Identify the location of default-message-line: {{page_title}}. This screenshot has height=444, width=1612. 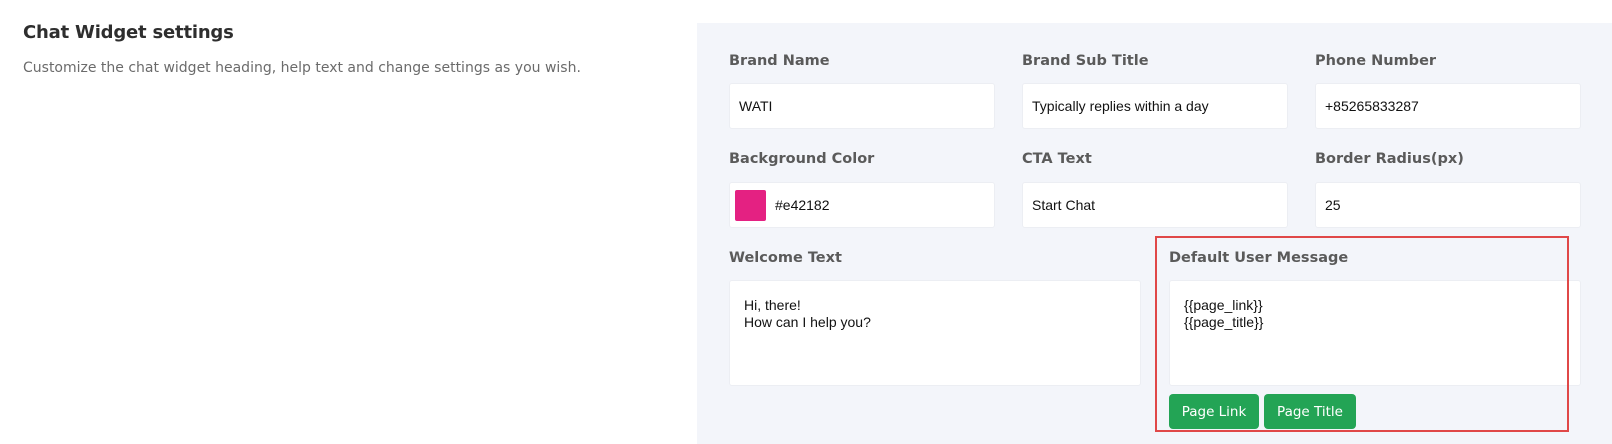
(1224, 322).